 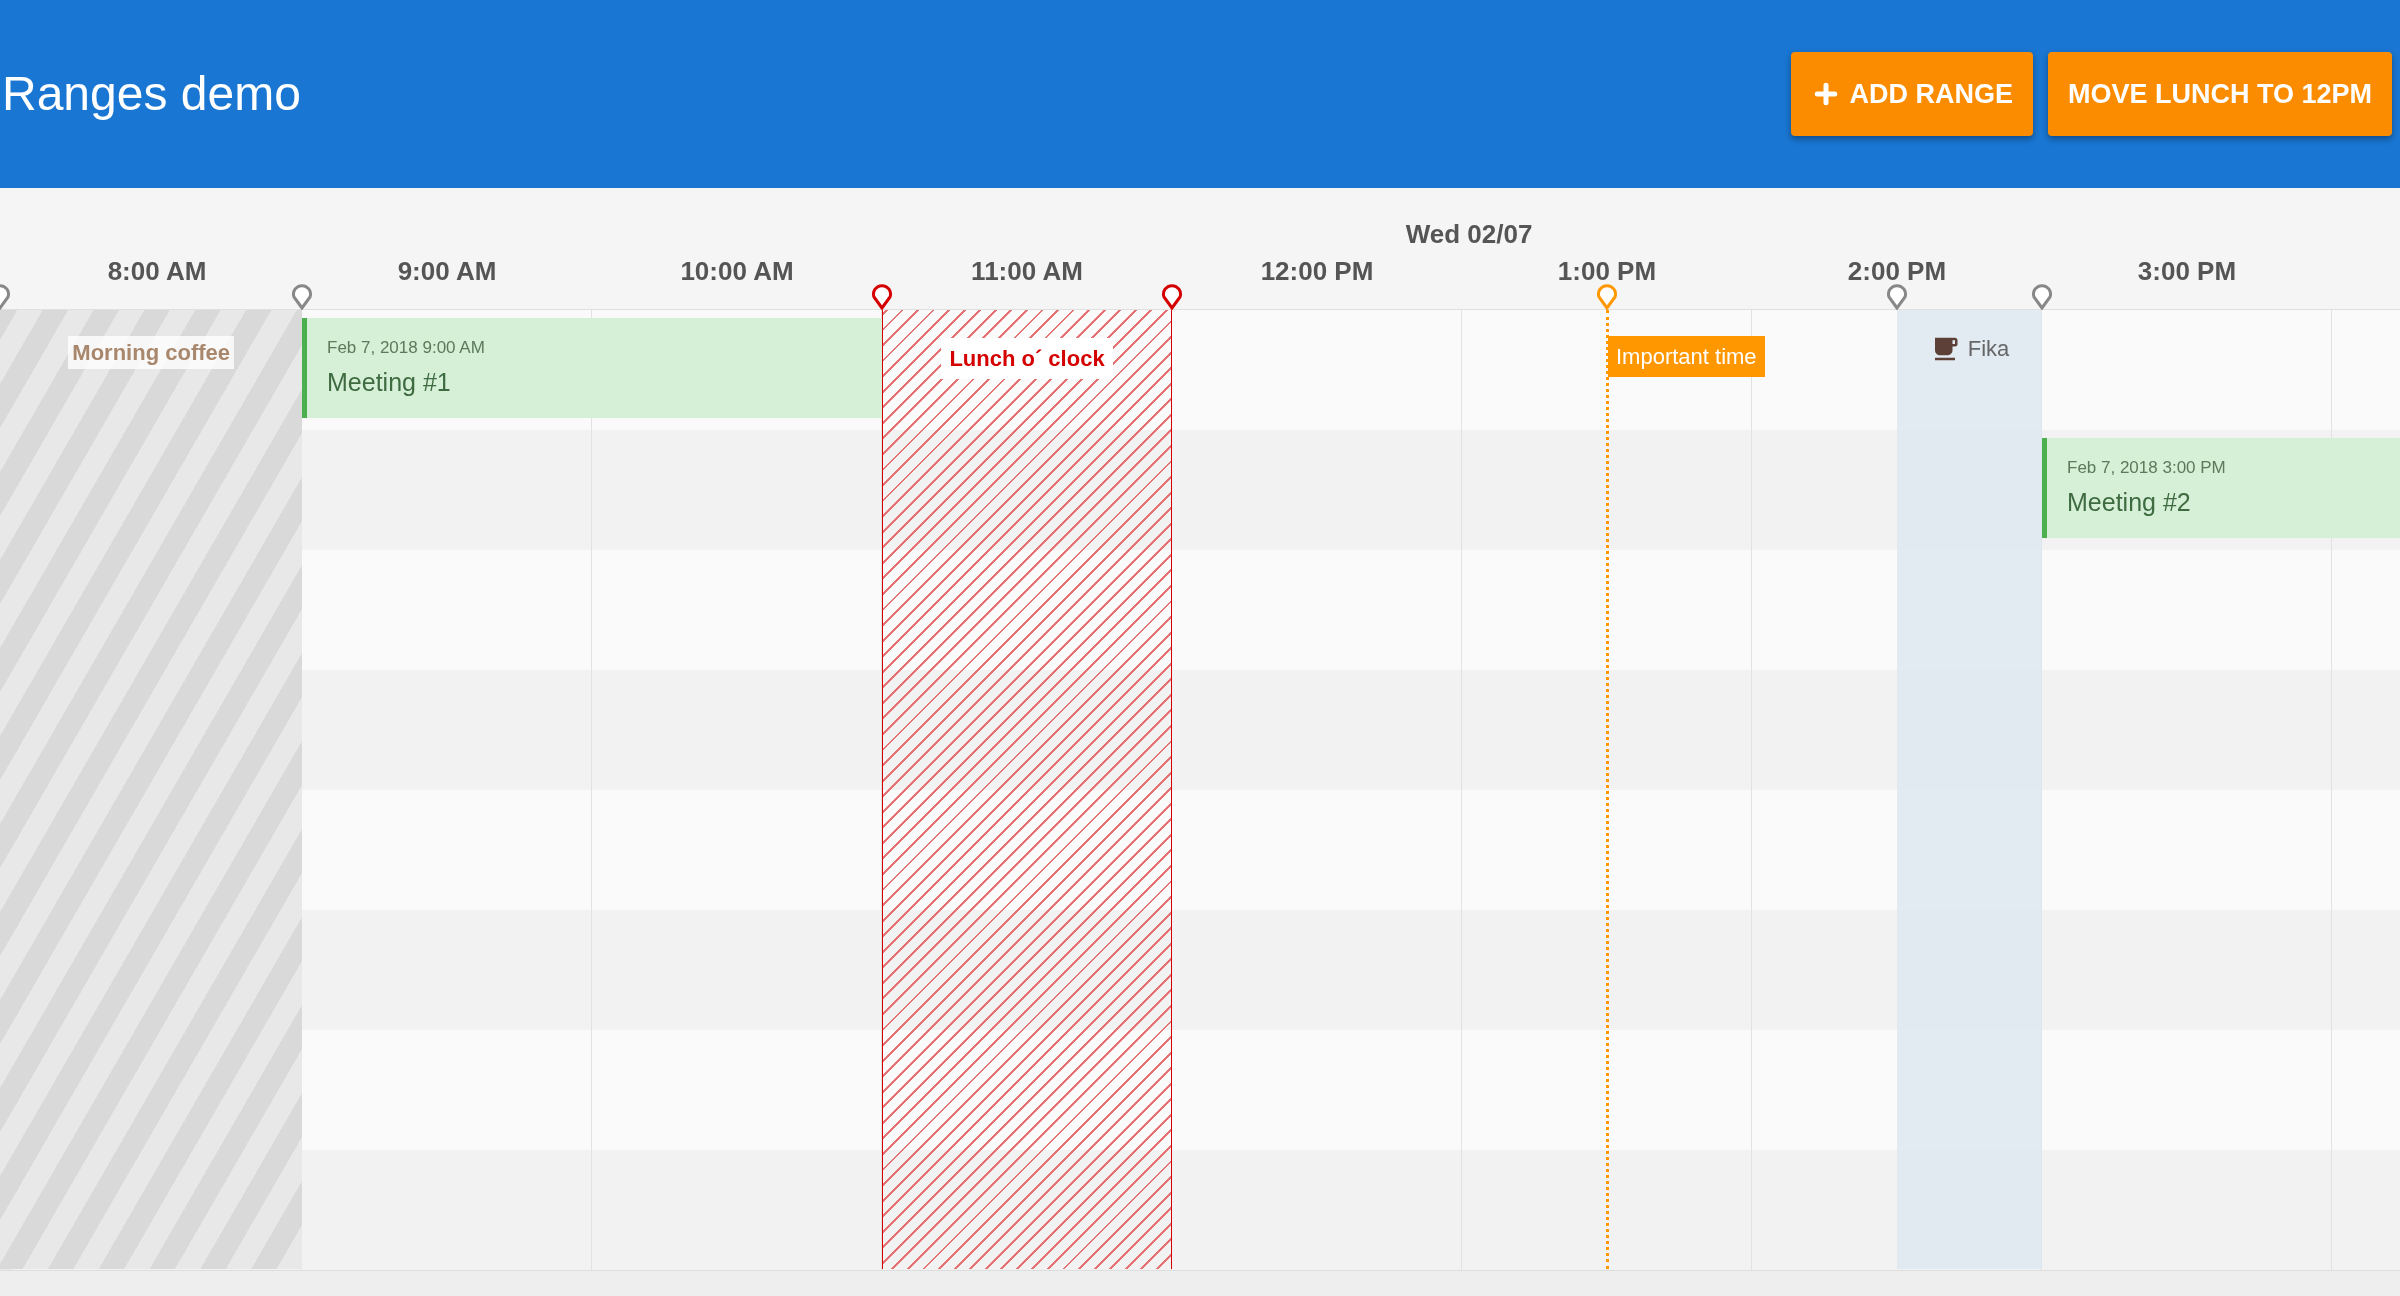 What do you see at coordinates (1897, 271) in the screenshot?
I see `hour-label: 2:00 PM` at bounding box center [1897, 271].